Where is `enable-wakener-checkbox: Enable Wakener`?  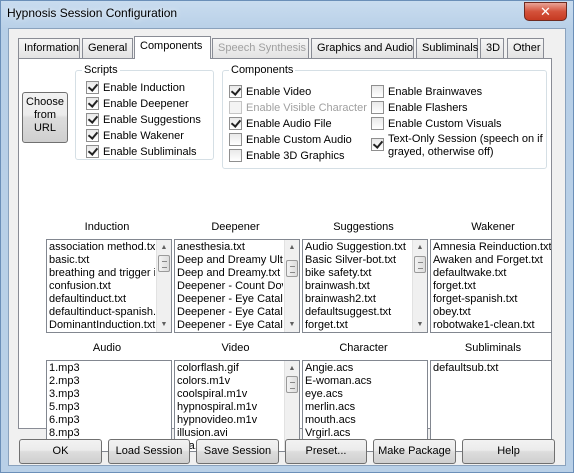
enable-wakener-checkbox: Enable Wakener is located at coordinates (135, 136).